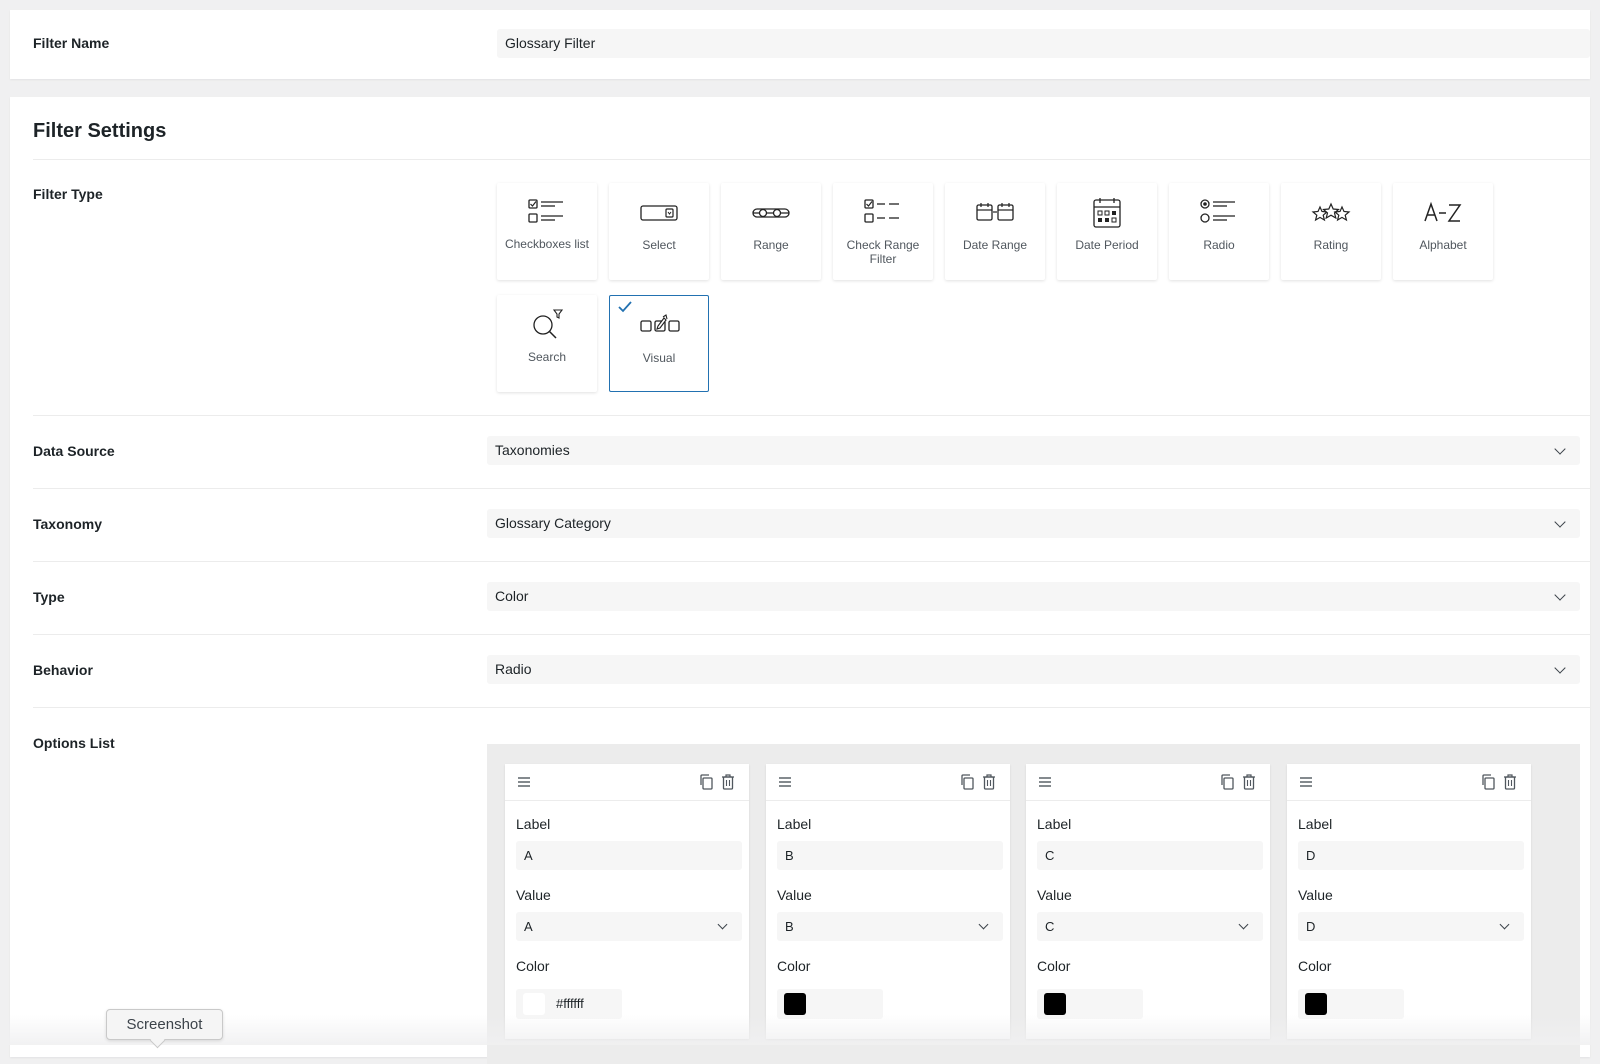  I want to click on filter-type-rating: Rating, so click(1331, 231).